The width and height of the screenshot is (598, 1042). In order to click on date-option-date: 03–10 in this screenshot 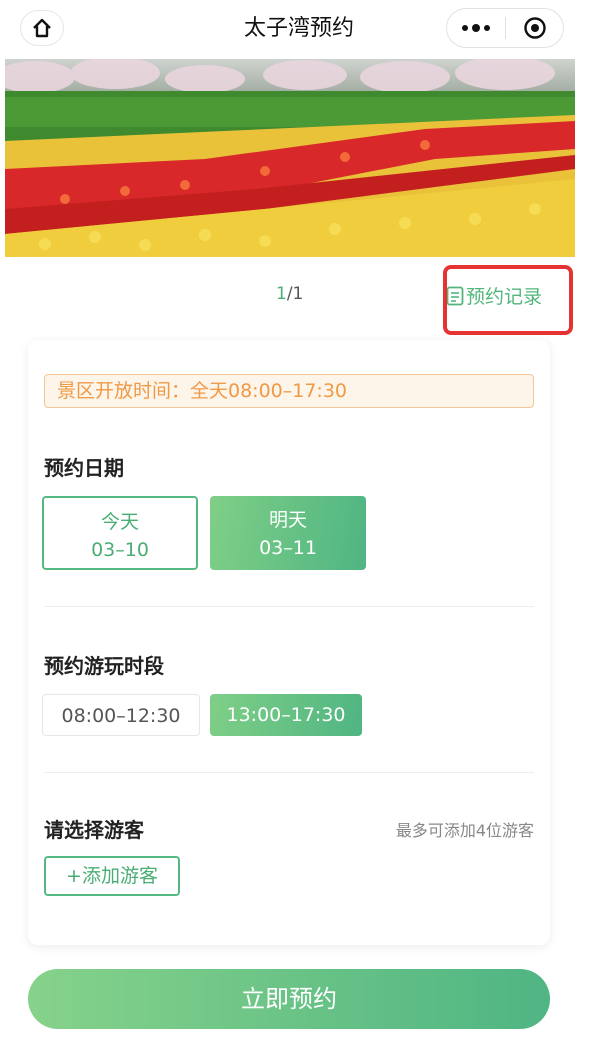, I will do `click(120, 550)`.